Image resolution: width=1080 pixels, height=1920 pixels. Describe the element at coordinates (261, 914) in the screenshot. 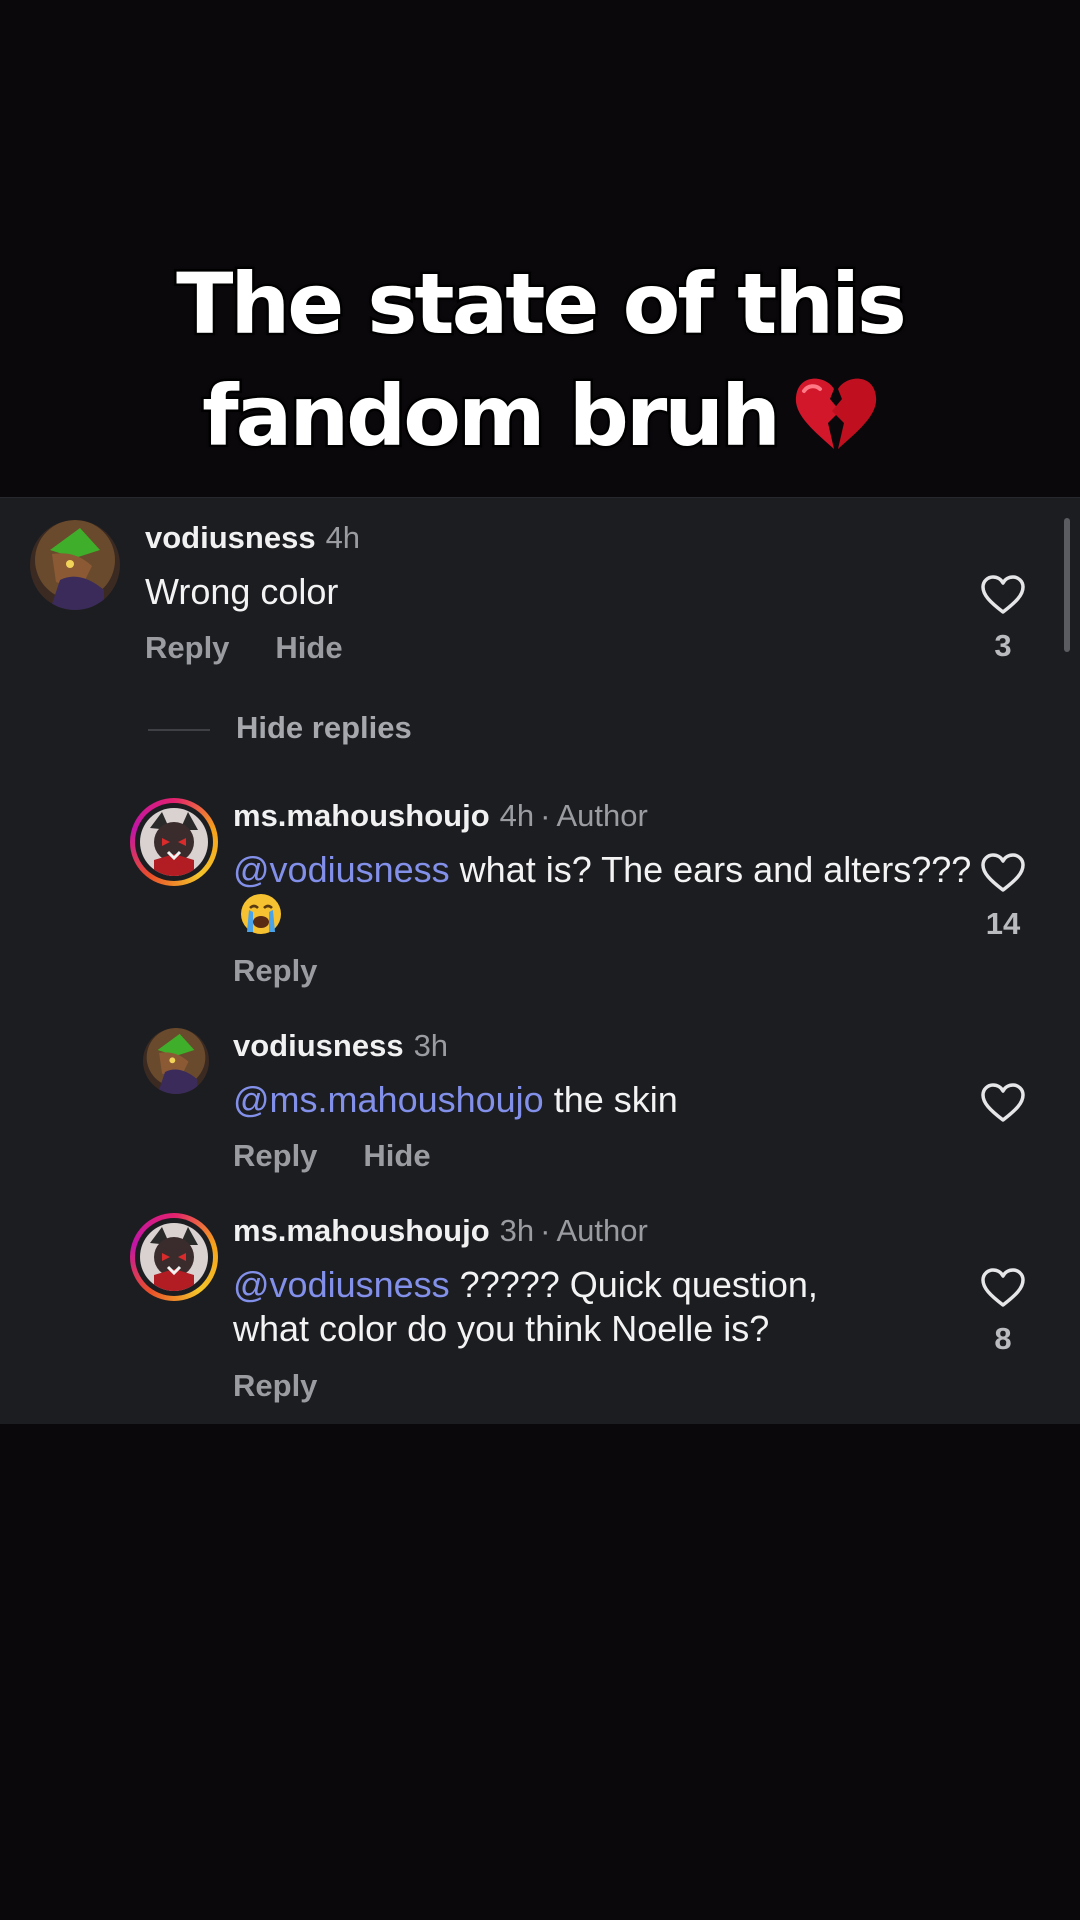

I see `crying-face-icon` at that location.